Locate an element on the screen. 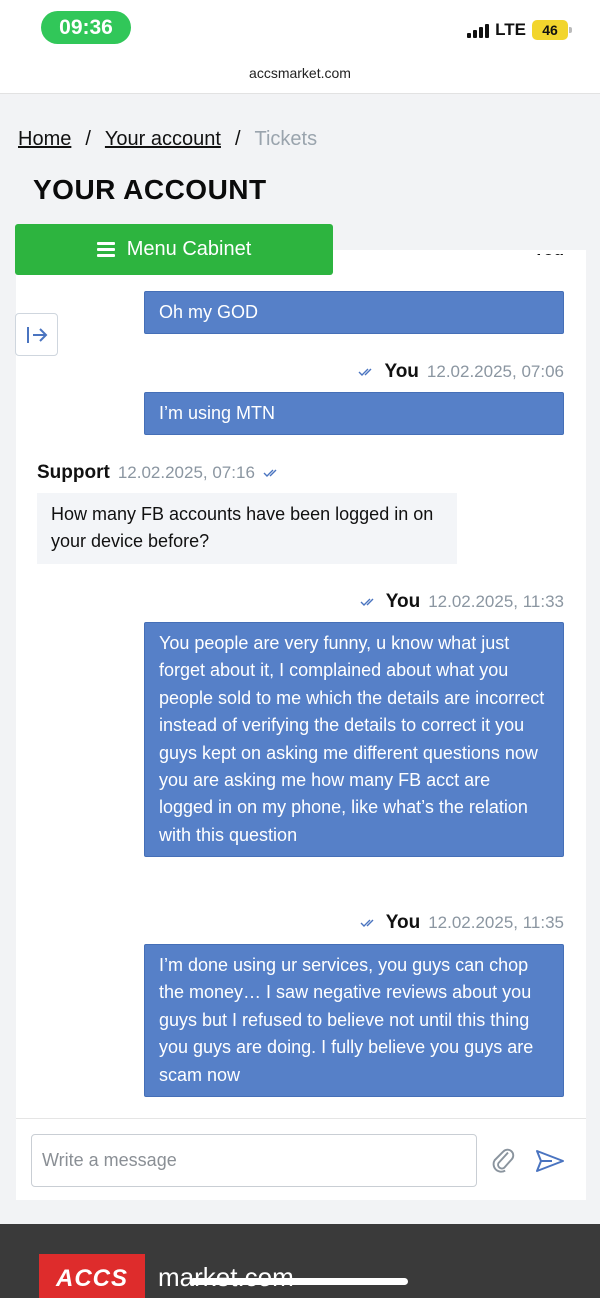  paperclip-icon is located at coordinates (503, 1160).